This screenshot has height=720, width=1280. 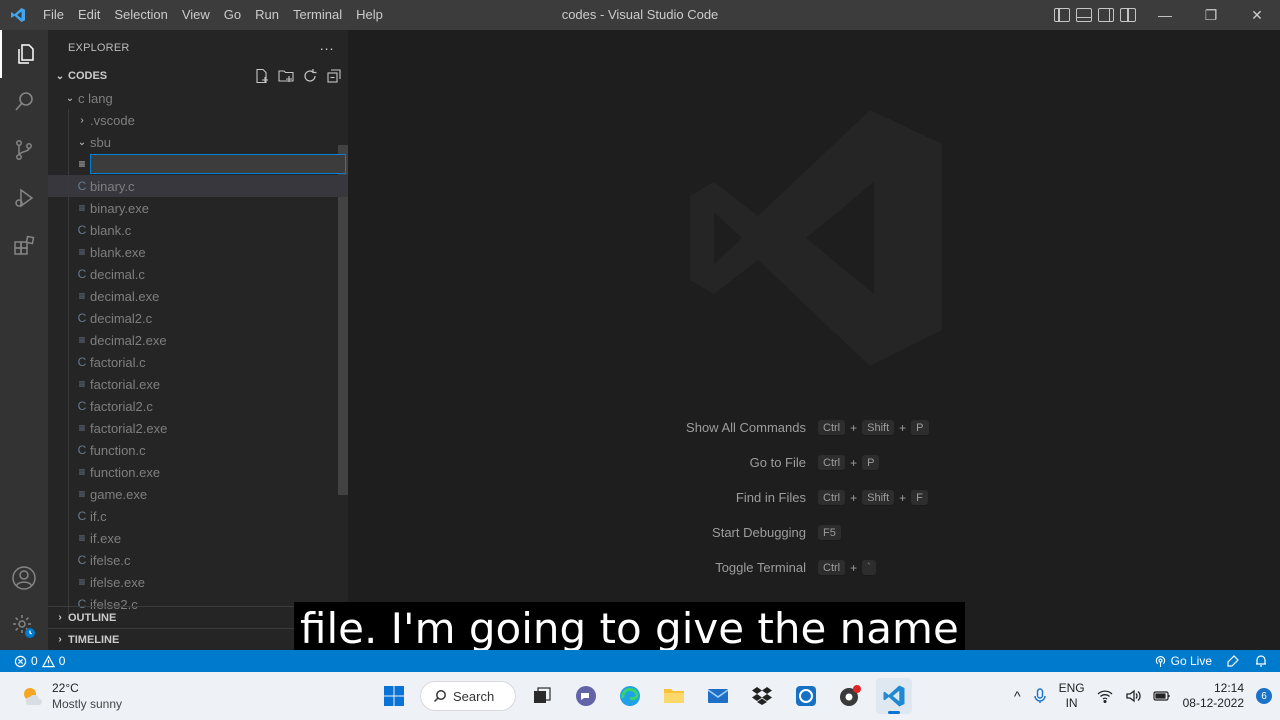 What do you see at coordinates (117, 582) in the screenshot?
I see `file-label: ifelse.exe` at bounding box center [117, 582].